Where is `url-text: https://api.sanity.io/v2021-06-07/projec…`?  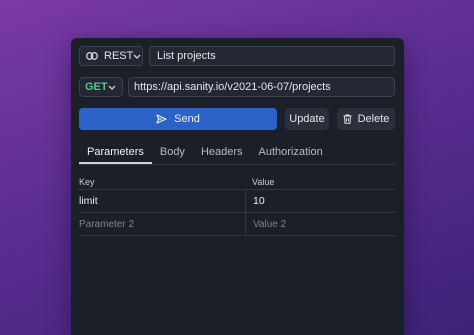
url-text: https://api.sanity.io/v2021-06-07/projec… is located at coordinates (232, 87).